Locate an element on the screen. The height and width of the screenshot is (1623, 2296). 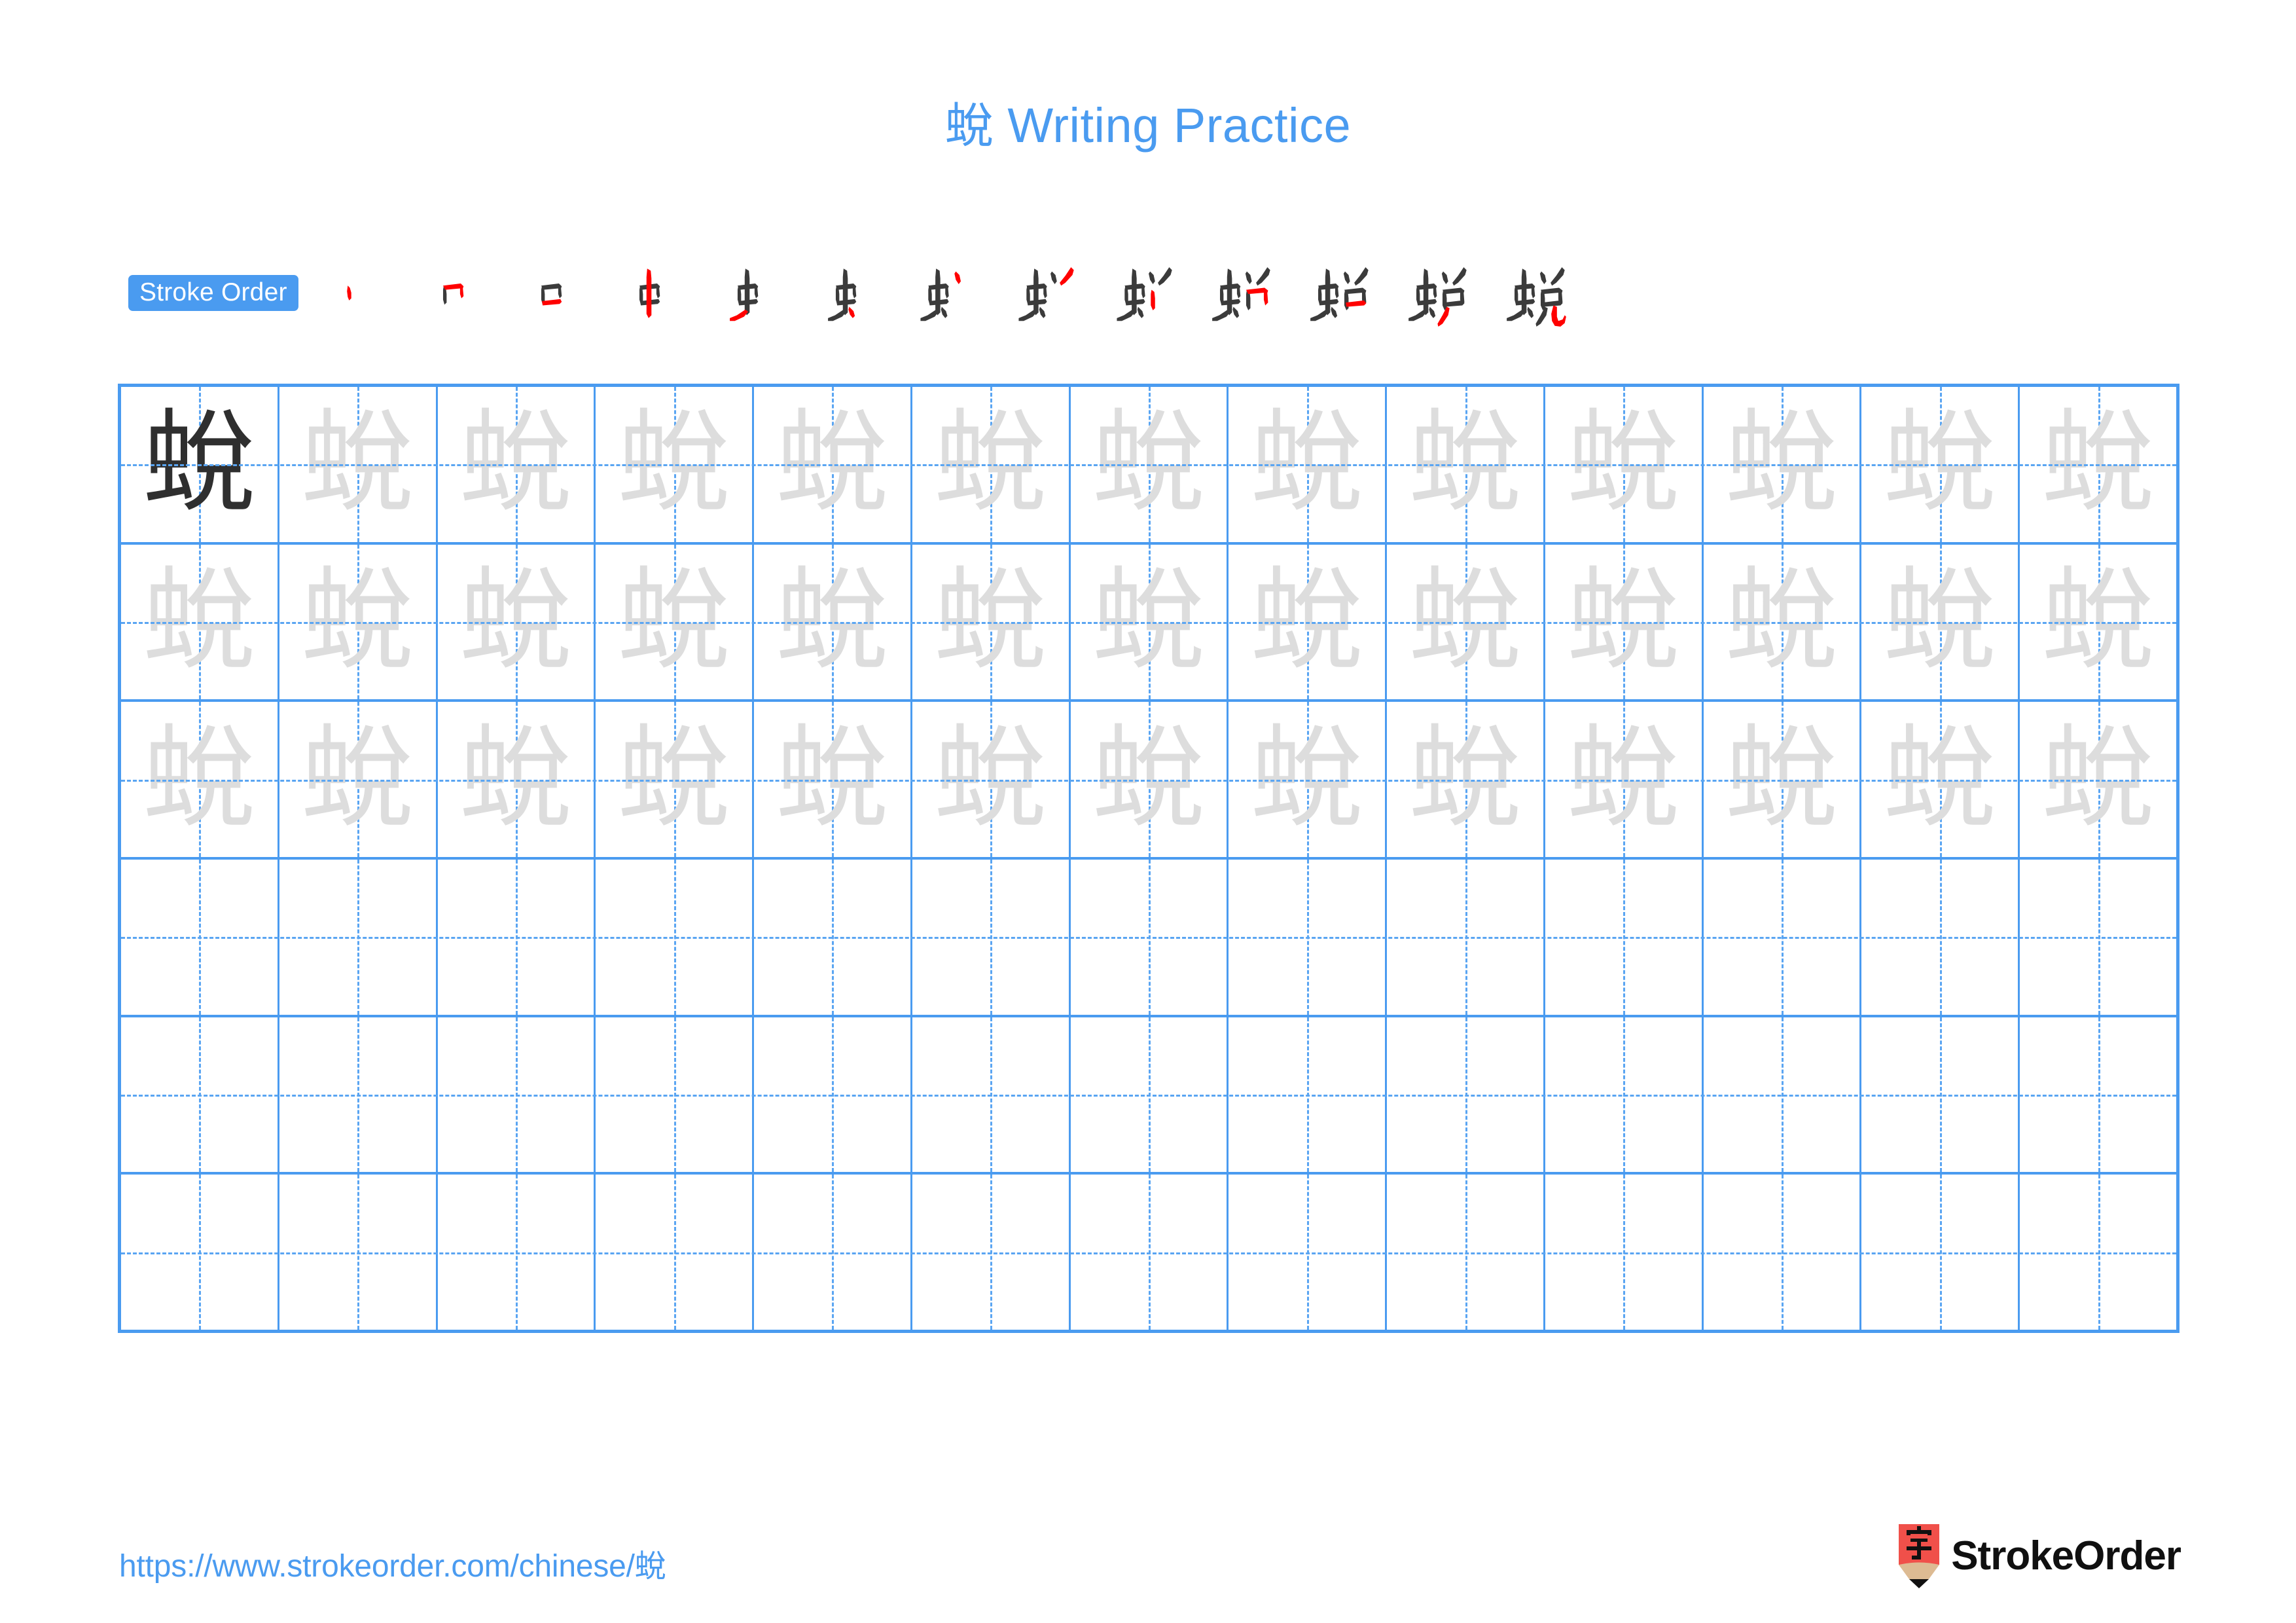
stroke-order-section: Stroke Order is located at coordinates (854, 293).